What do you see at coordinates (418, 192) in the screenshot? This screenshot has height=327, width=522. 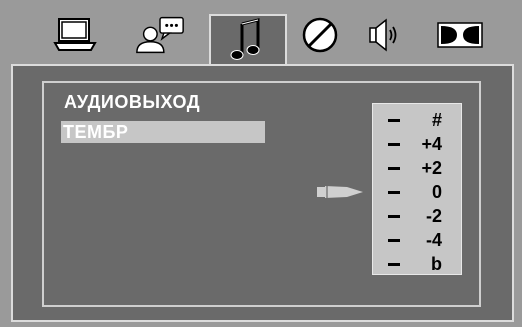 I see `tone-level-row: 0` at bounding box center [418, 192].